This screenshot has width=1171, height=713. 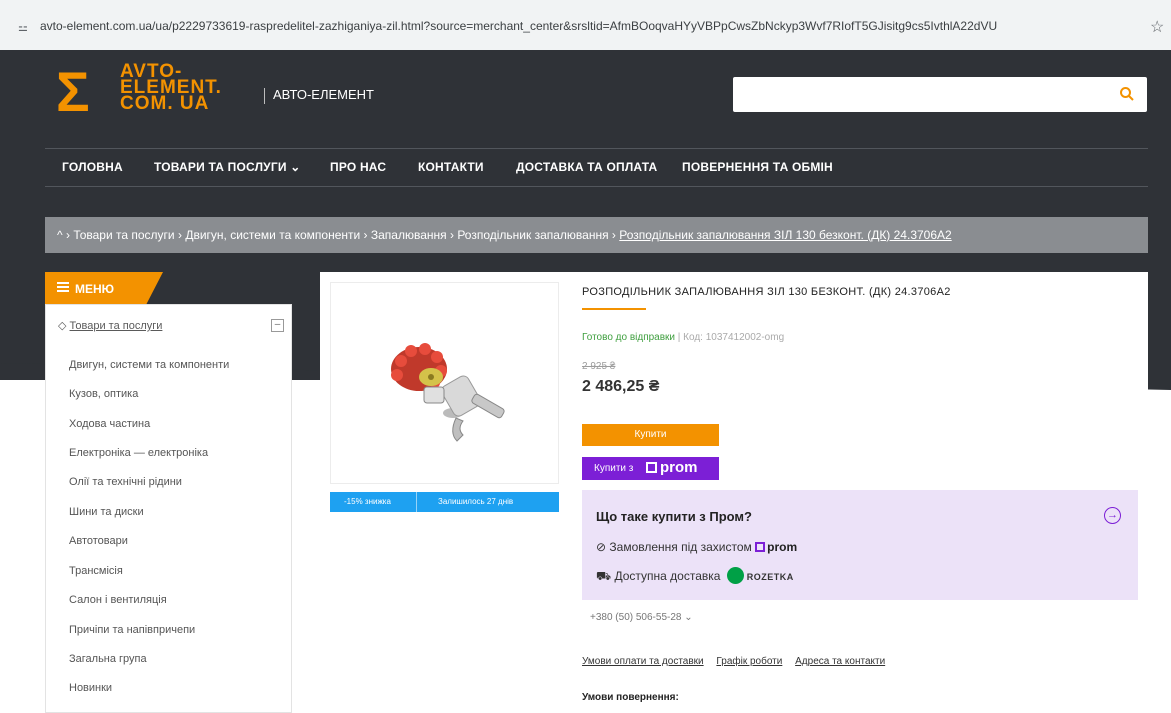 I want to click on phone-number: +380 (50) 506-55-28 ⌄, so click(x=641, y=617).